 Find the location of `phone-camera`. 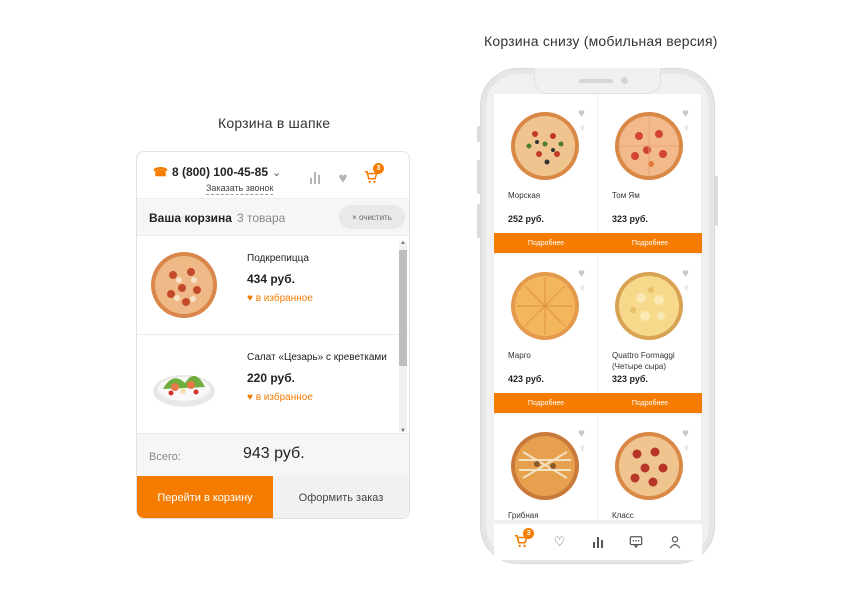

phone-camera is located at coordinates (624, 80).